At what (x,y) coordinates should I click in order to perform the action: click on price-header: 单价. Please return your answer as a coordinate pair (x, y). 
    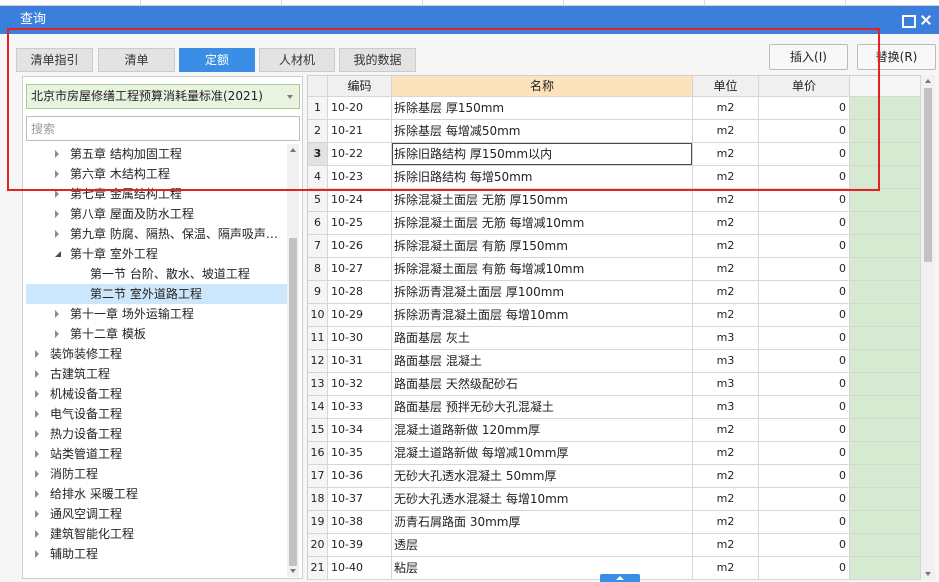
    Looking at the image, I should click on (804, 86).